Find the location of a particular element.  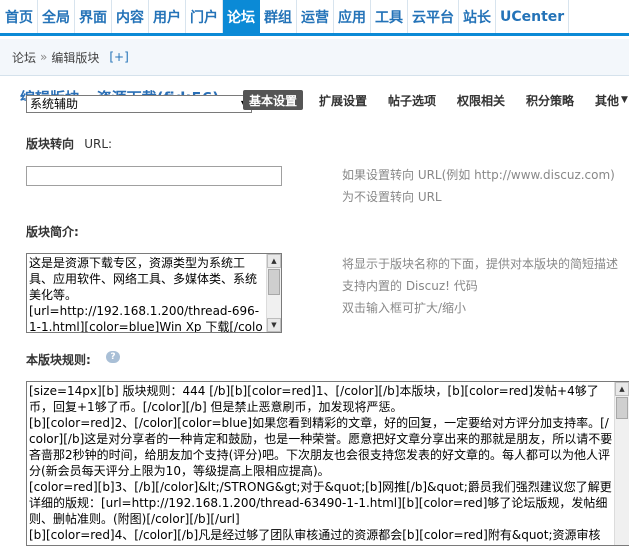

breadcrumb: 论坛 » 编辑版块 [+] is located at coordinates (314, 57).